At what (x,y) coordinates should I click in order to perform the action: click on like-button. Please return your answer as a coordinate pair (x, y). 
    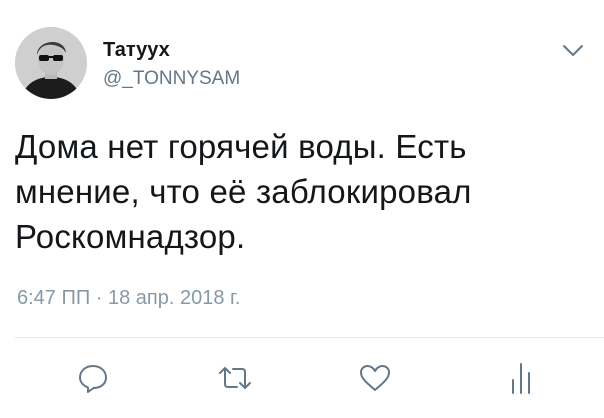
    Looking at the image, I should click on (375, 378).